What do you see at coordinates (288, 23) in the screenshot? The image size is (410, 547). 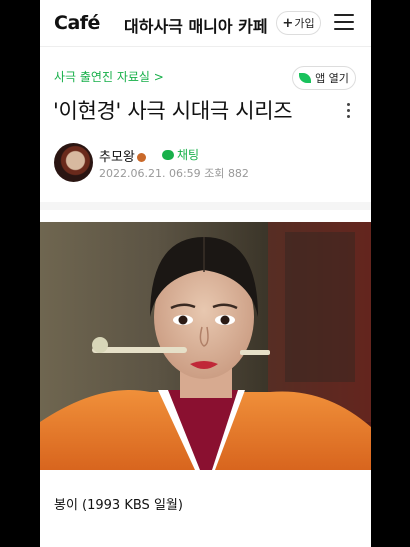 I see `plus-icon: +` at bounding box center [288, 23].